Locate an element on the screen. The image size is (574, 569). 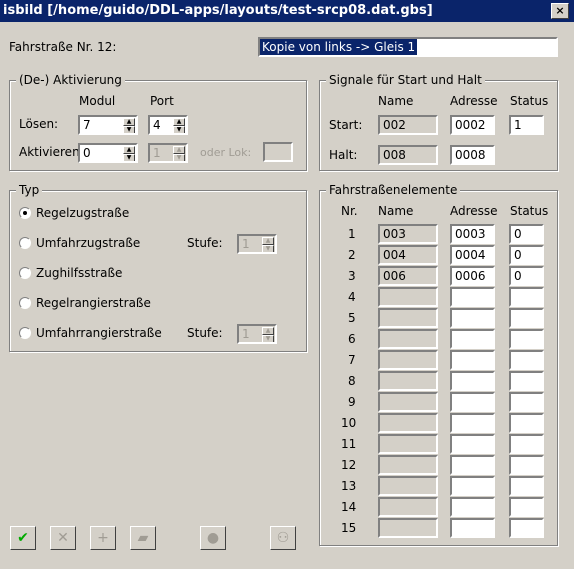
element-adresse-input: 0006 is located at coordinates (472, 276).